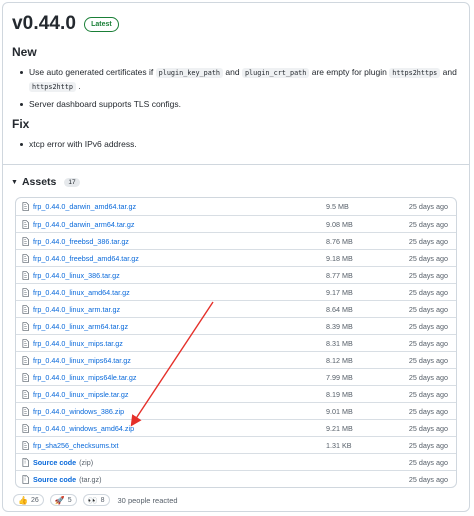  Describe the element at coordinates (339, 377) in the screenshot. I see `asset-size: 7.99 MB` at that location.